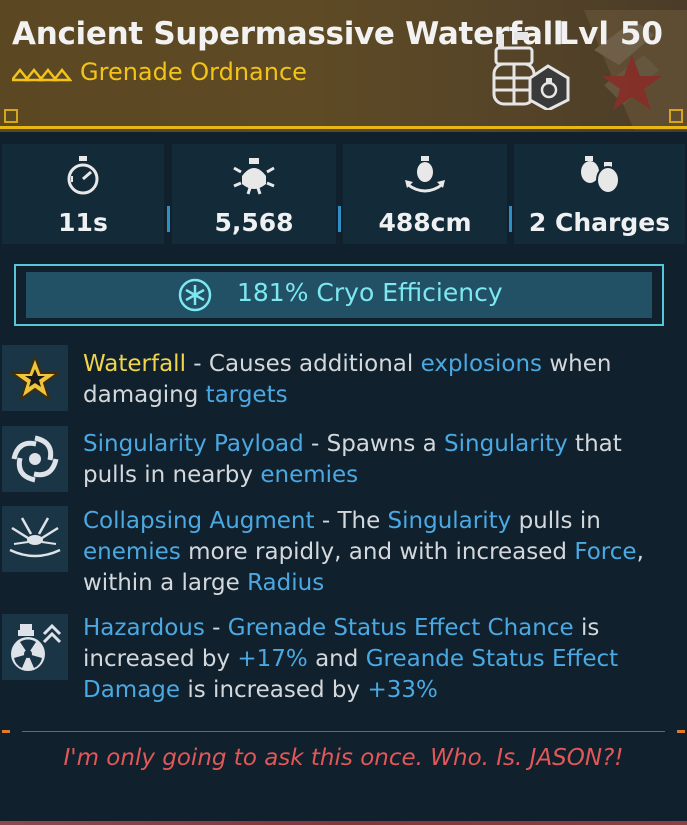  What do you see at coordinates (193, 444) in the screenshot?
I see `perk-name: Singularity Payload` at bounding box center [193, 444].